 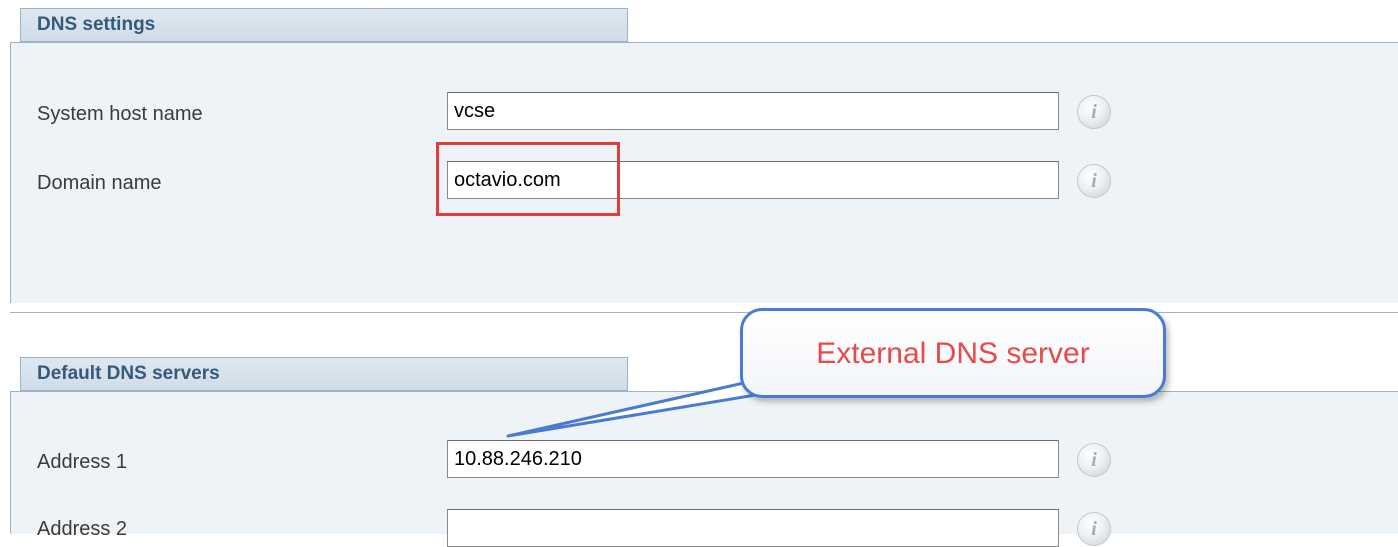 I want to click on system-host-name-label: System host name, so click(x=120, y=114).